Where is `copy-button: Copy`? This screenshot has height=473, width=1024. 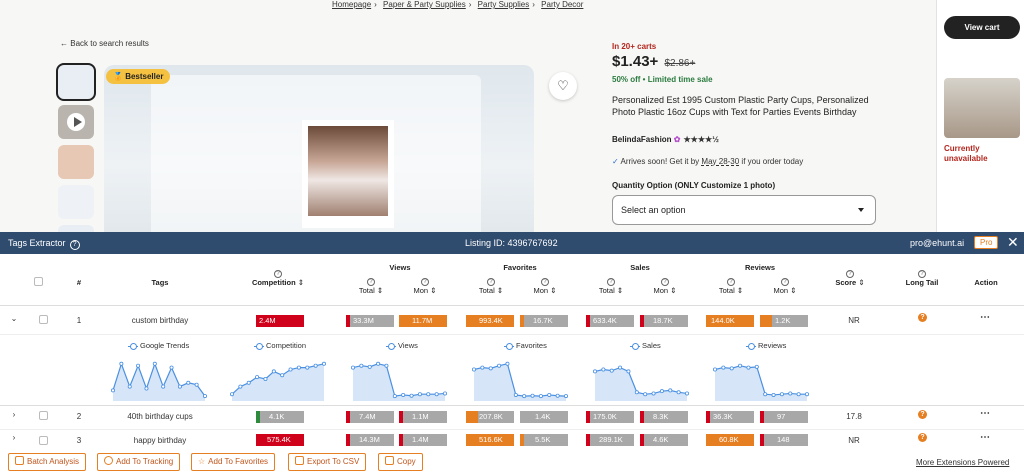 copy-button: Copy is located at coordinates (400, 462).